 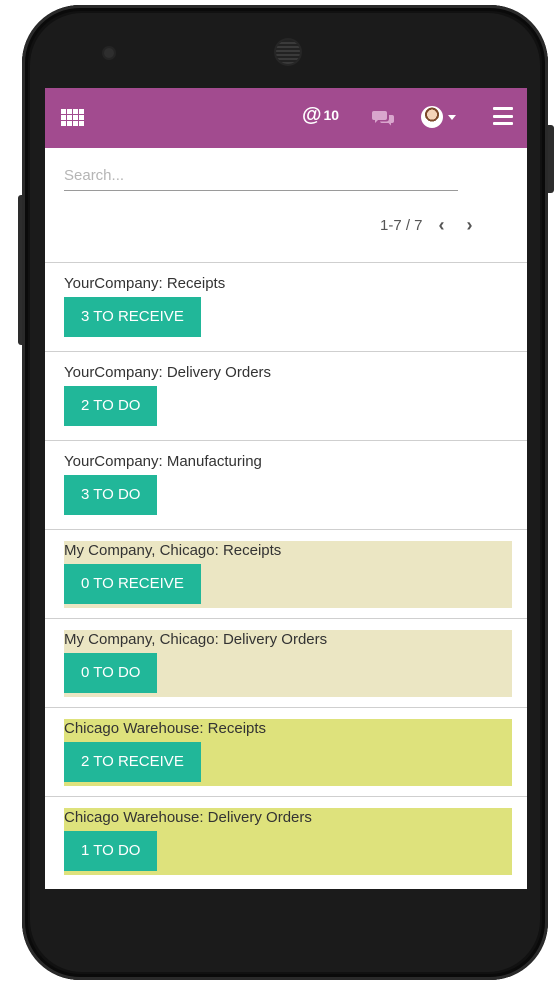 What do you see at coordinates (132, 762) in the screenshot?
I see `to-receive-button: 2 TO RECEIVE` at bounding box center [132, 762].